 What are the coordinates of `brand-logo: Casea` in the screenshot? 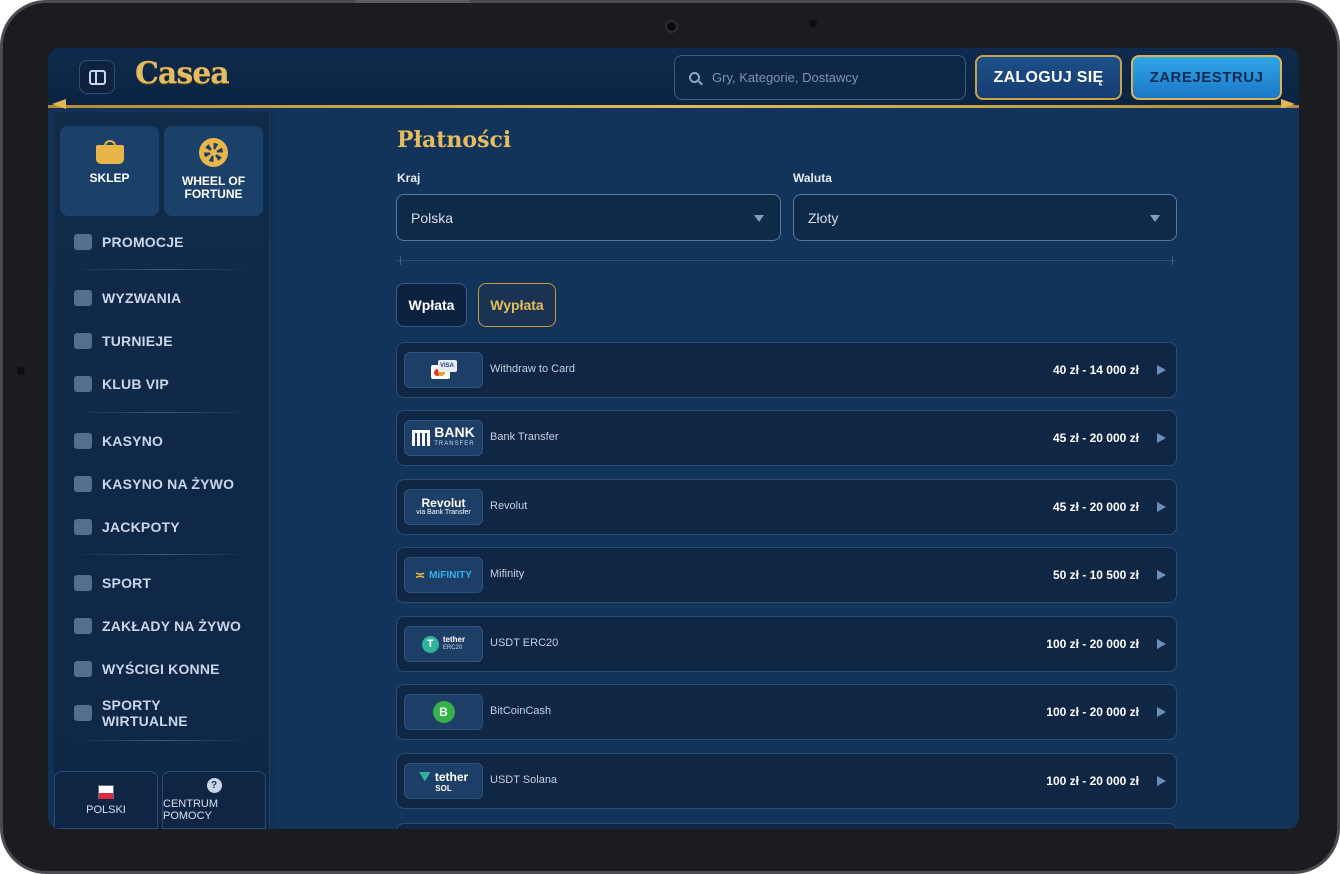 It's located at (182, 73).